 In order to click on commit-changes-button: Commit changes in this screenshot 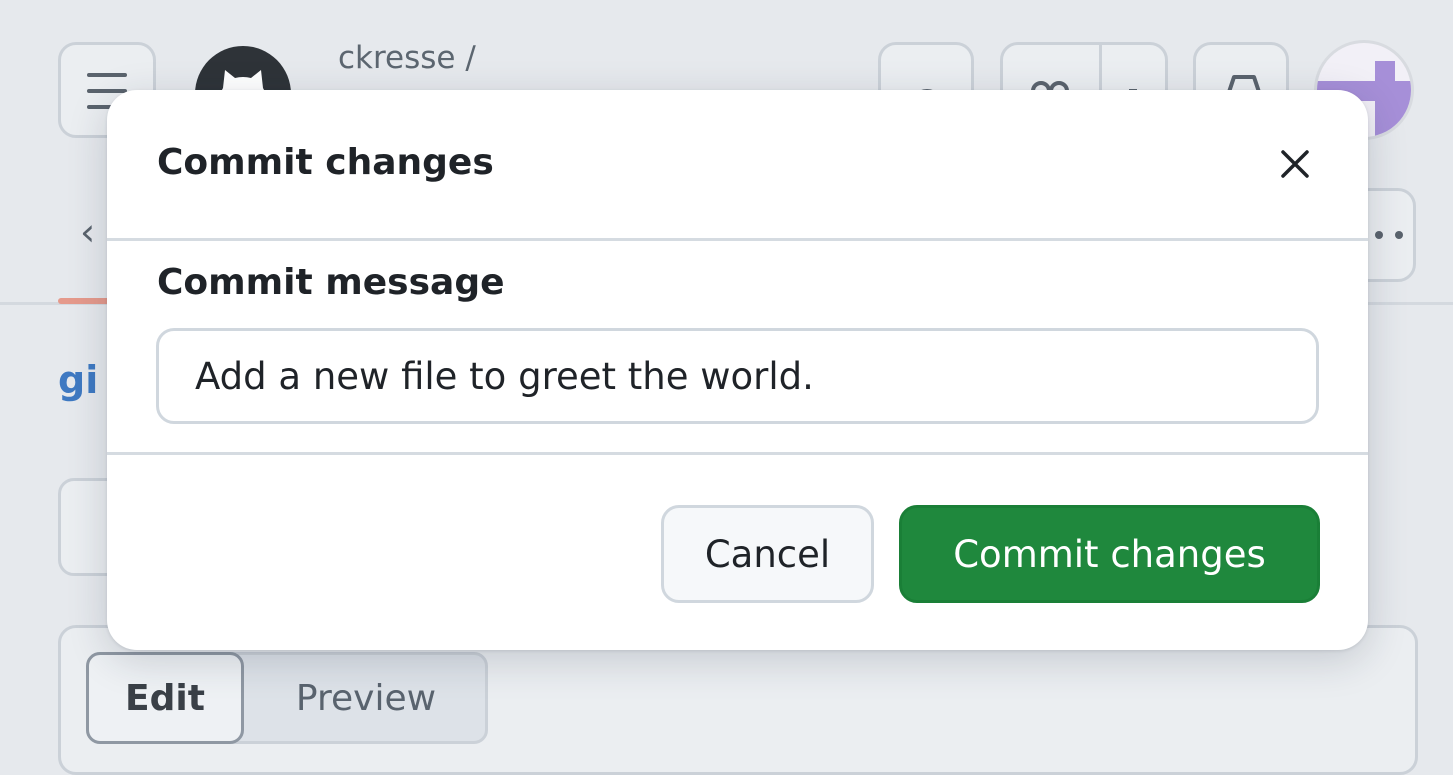, I will do `click(1109, 554)`.